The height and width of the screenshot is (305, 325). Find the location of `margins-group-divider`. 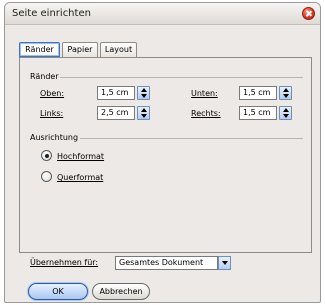

margins-group-divider is located at coordinates (181, 77).